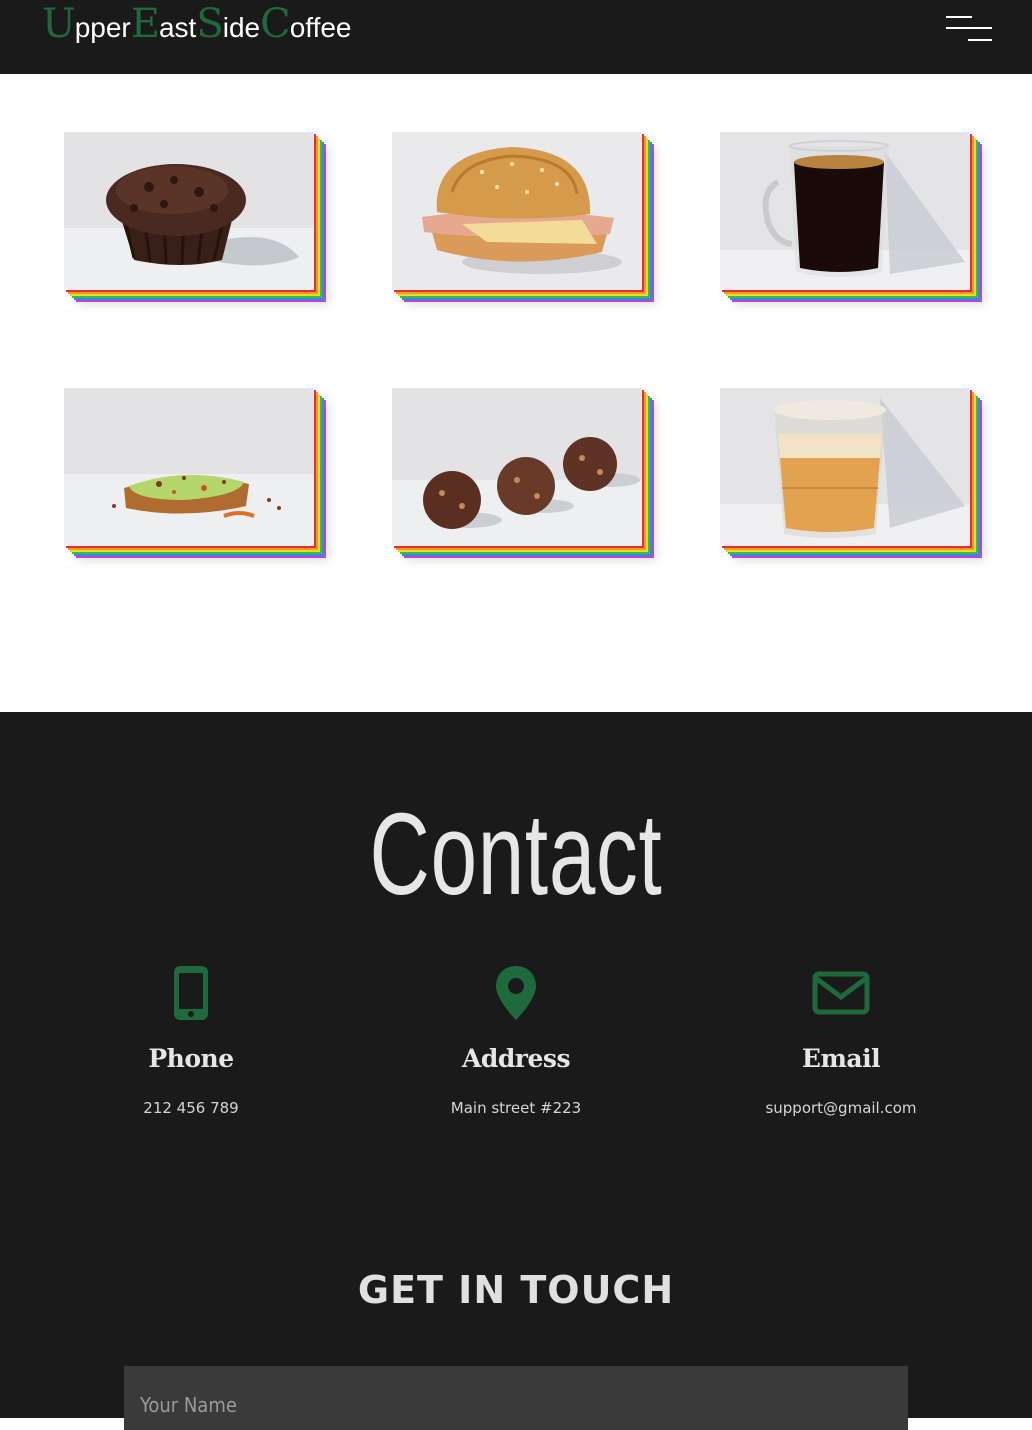  What do you see at coordinates (841, 1108) in the screenshot?
I see `email-value: support@gmail.com` at bounding box center [841, 1108].